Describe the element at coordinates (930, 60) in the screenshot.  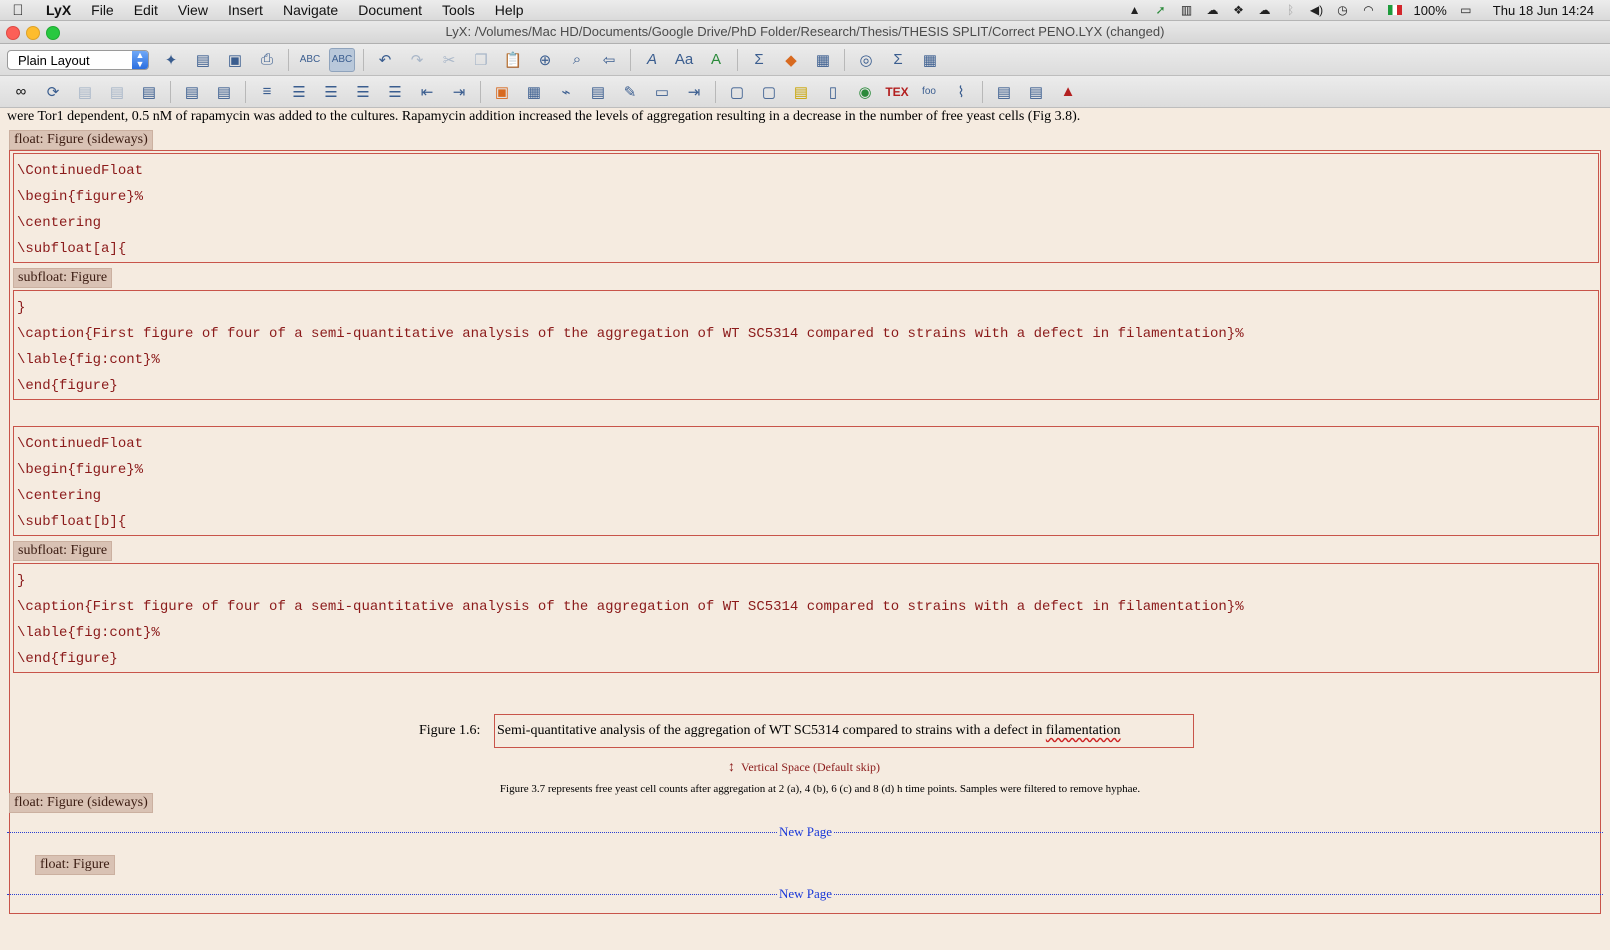
I see `table-panel-icon: ▦` at that location.